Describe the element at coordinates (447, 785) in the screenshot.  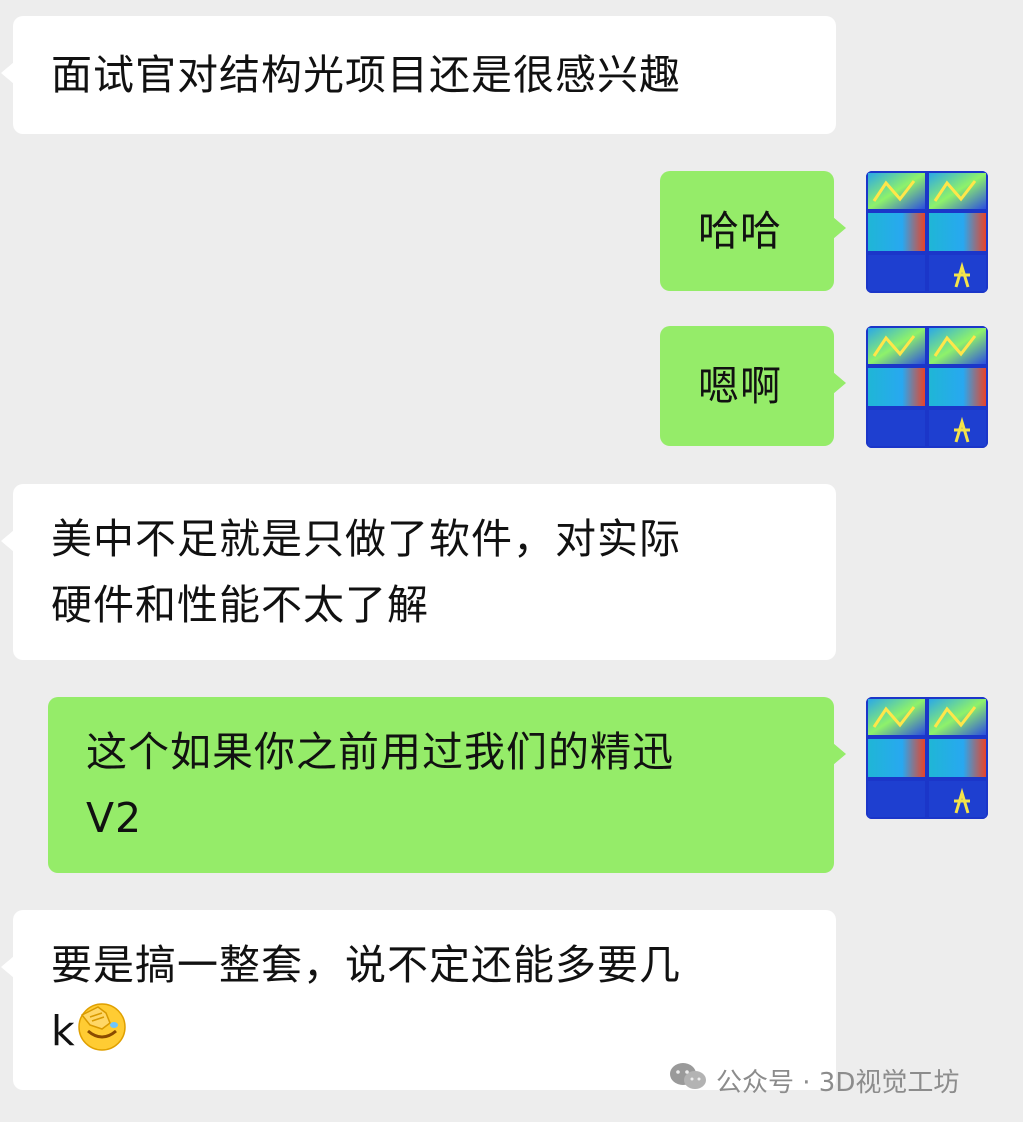
I see `message-bubble-outgoing: 这个如果你之前用过我们的精迅 V2` at that location.